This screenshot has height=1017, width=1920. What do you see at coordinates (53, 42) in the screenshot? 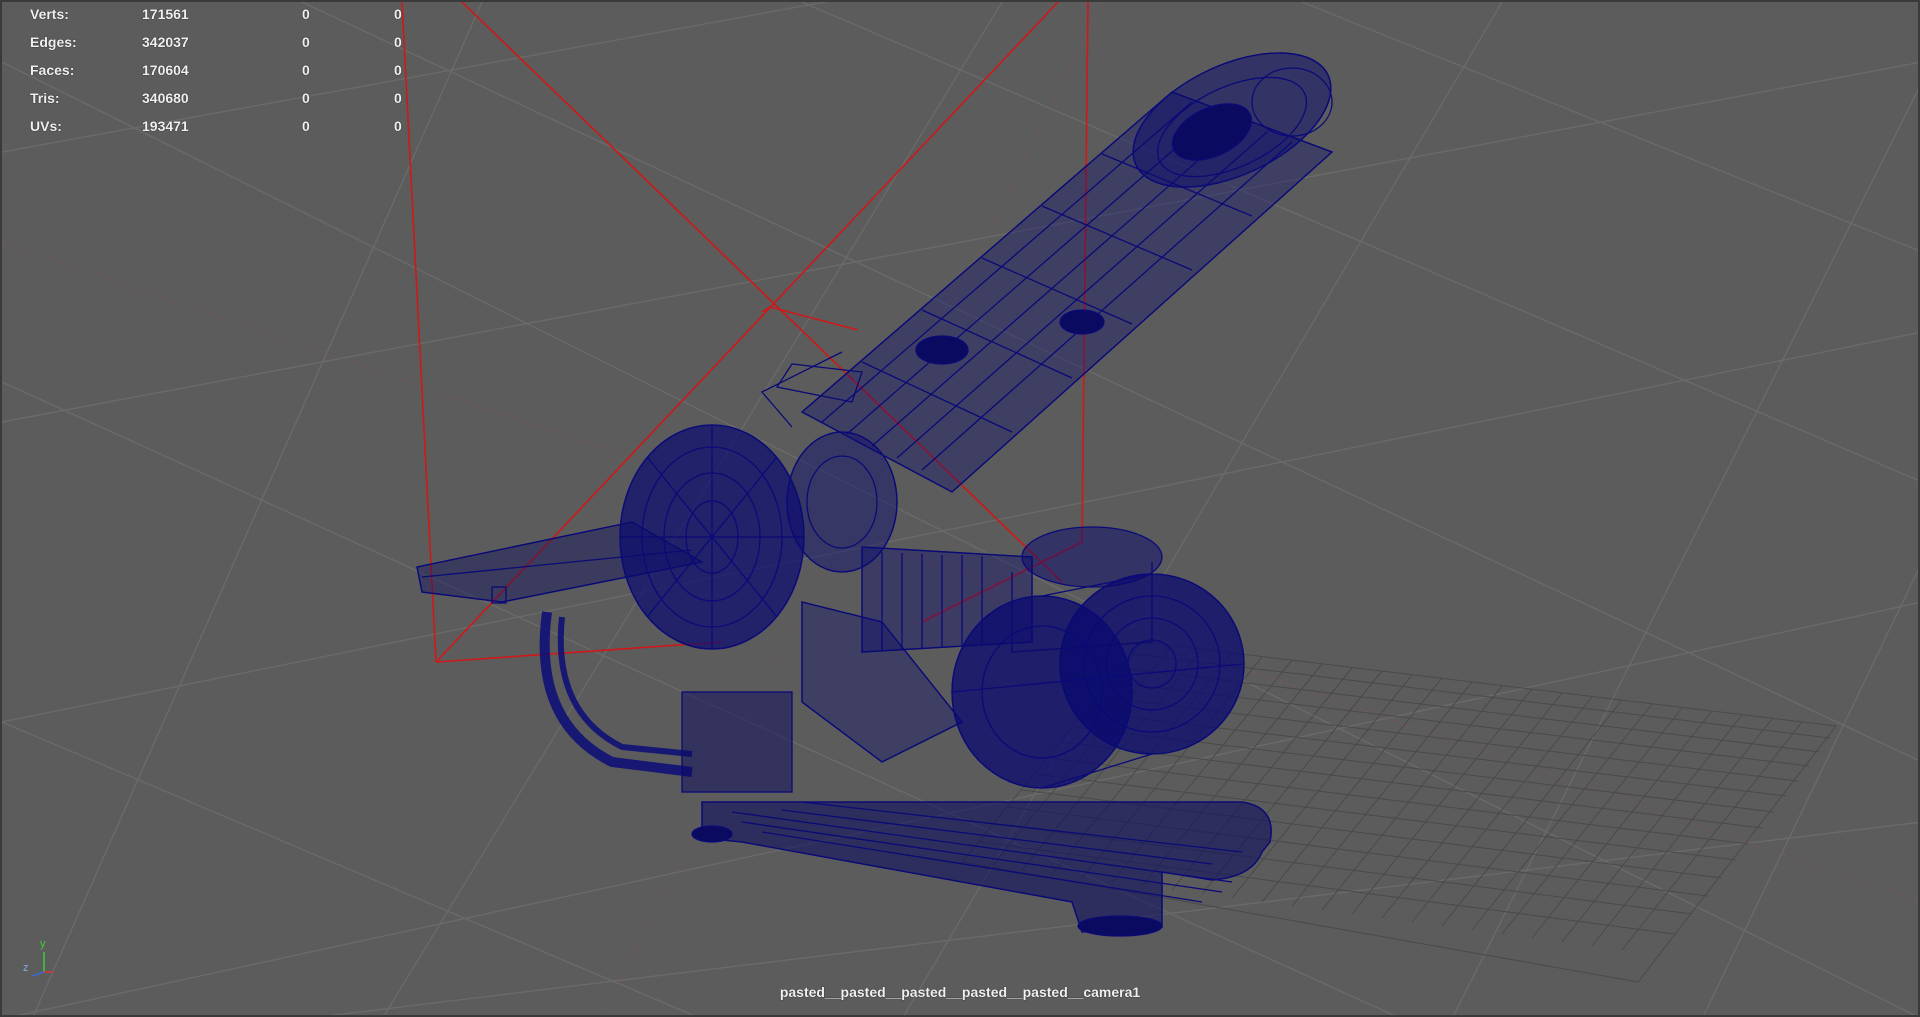
I see `hud-label: Edges:` at bounding box center [53, 42].